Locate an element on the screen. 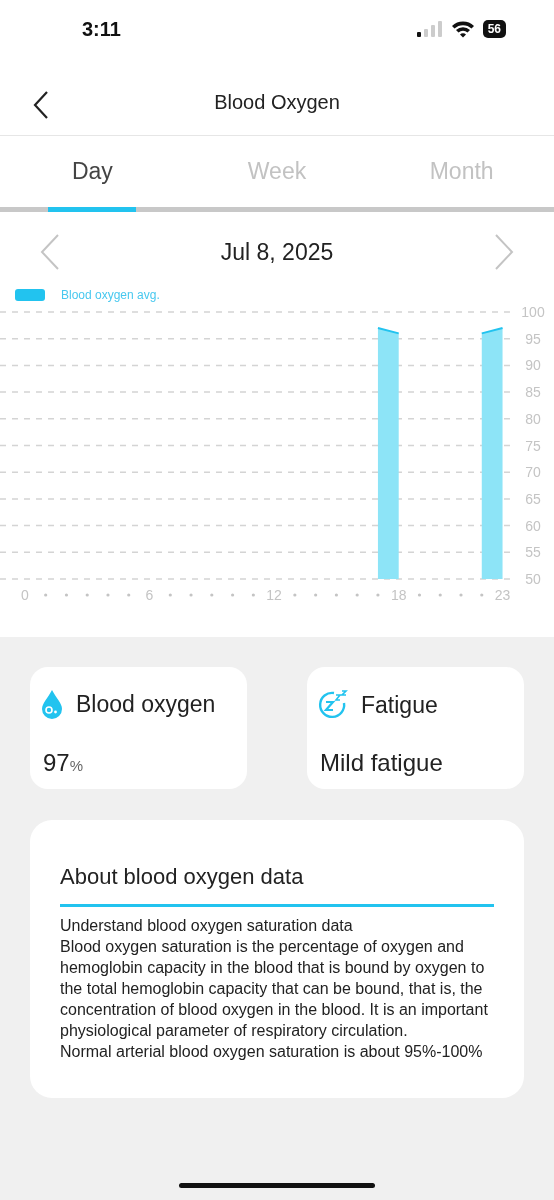 The height and width of the screenshot is (1200, 554). battery-level: 56 is located at coordinates (494, 29).